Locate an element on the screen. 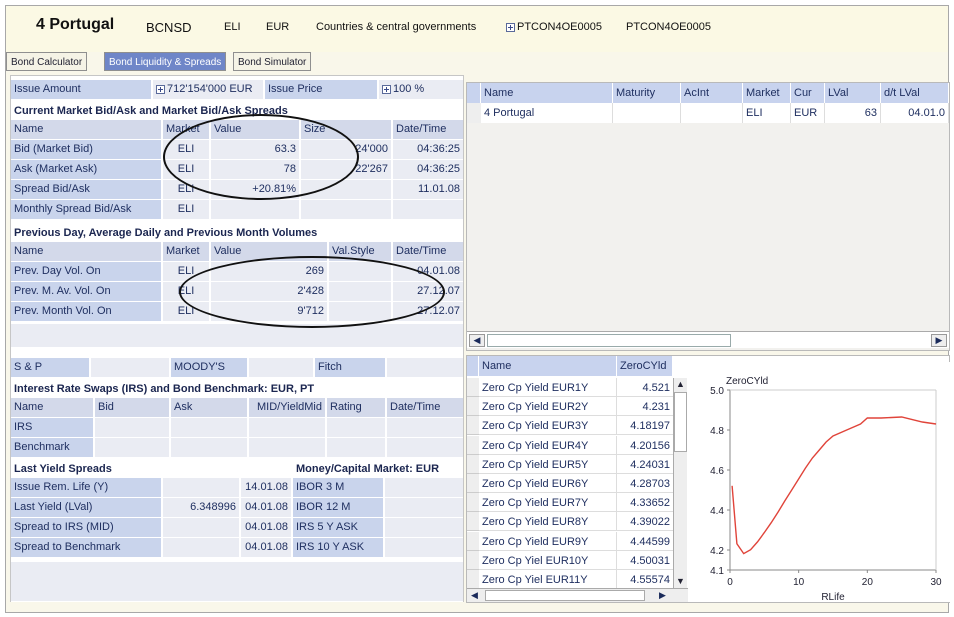  vertical-scrollbar: ▲ ▼ is located at coordinates (680, 483).